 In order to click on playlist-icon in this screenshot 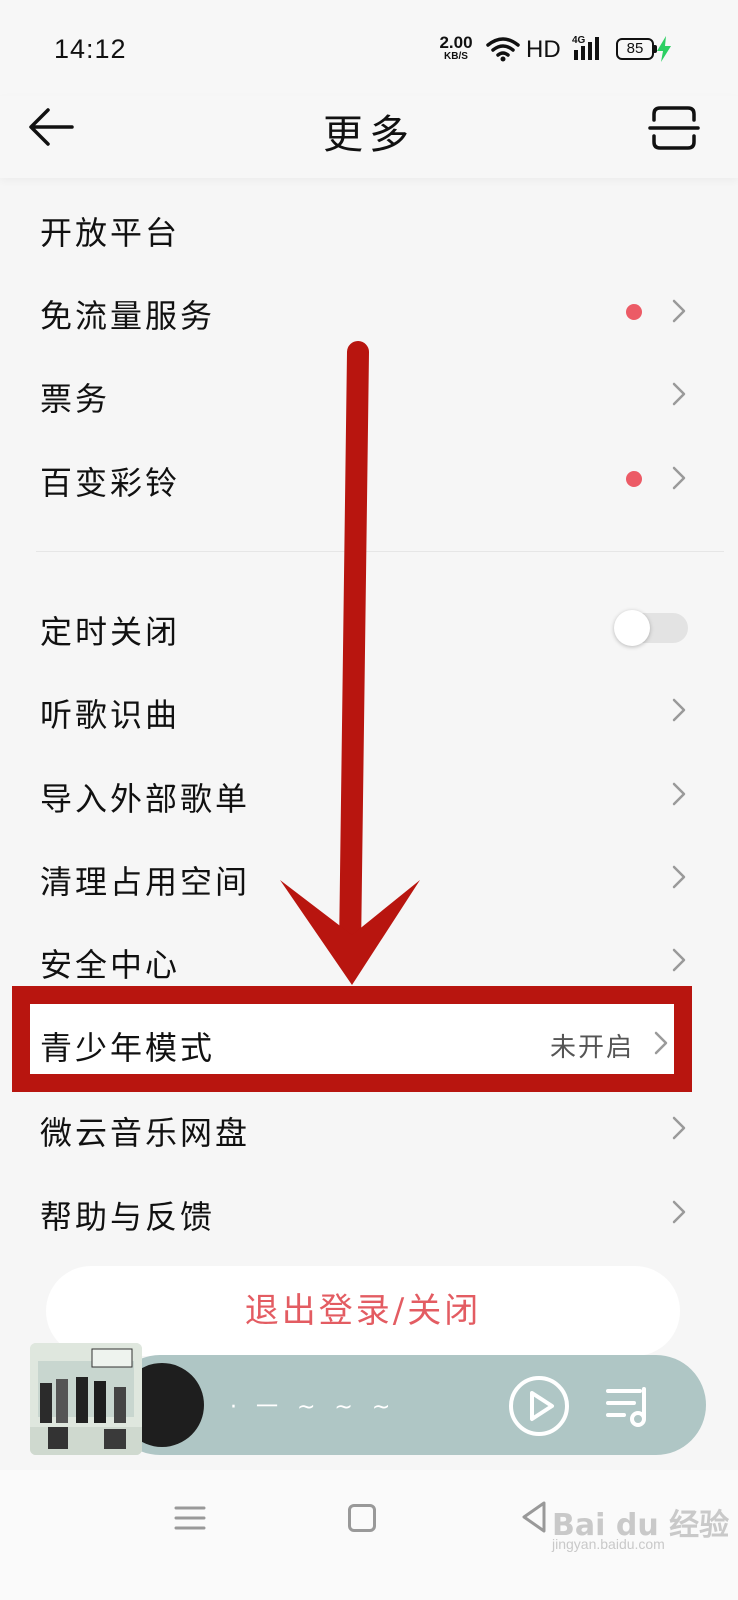, I will do `click(629, 1406)`.